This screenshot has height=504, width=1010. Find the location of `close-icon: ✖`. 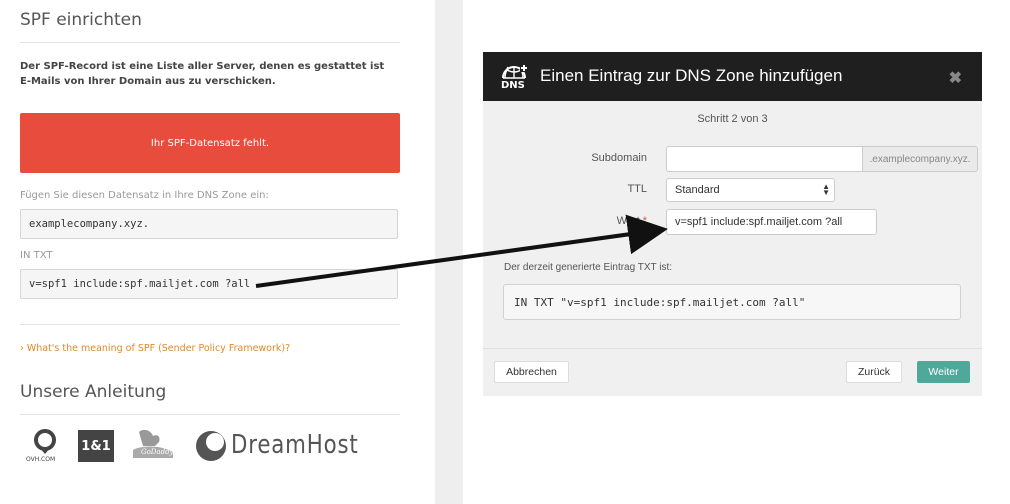

close-icon: ✖ is located at coordinates (955, 78).